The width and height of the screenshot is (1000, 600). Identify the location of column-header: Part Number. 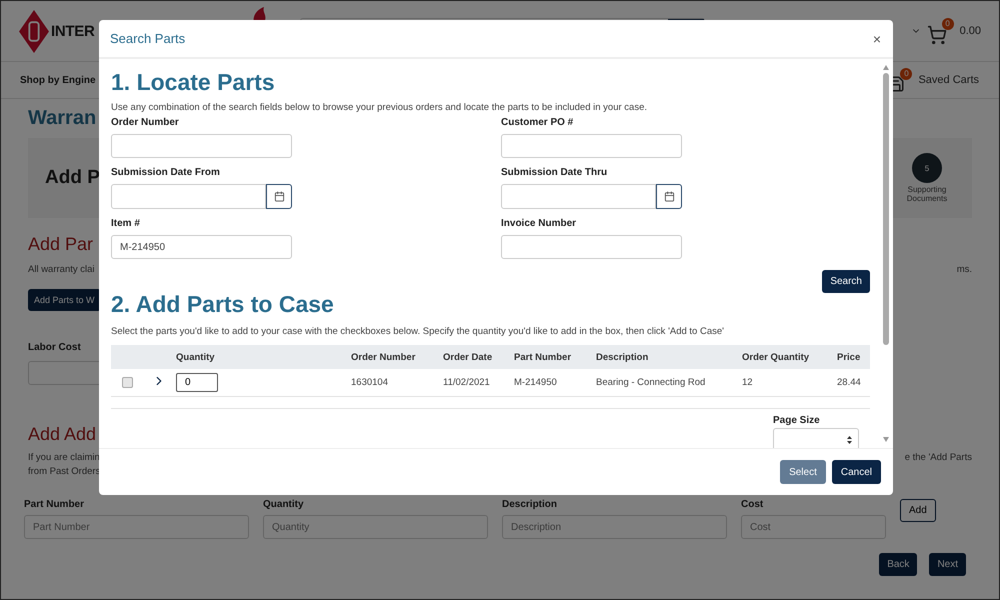
(554, 357).